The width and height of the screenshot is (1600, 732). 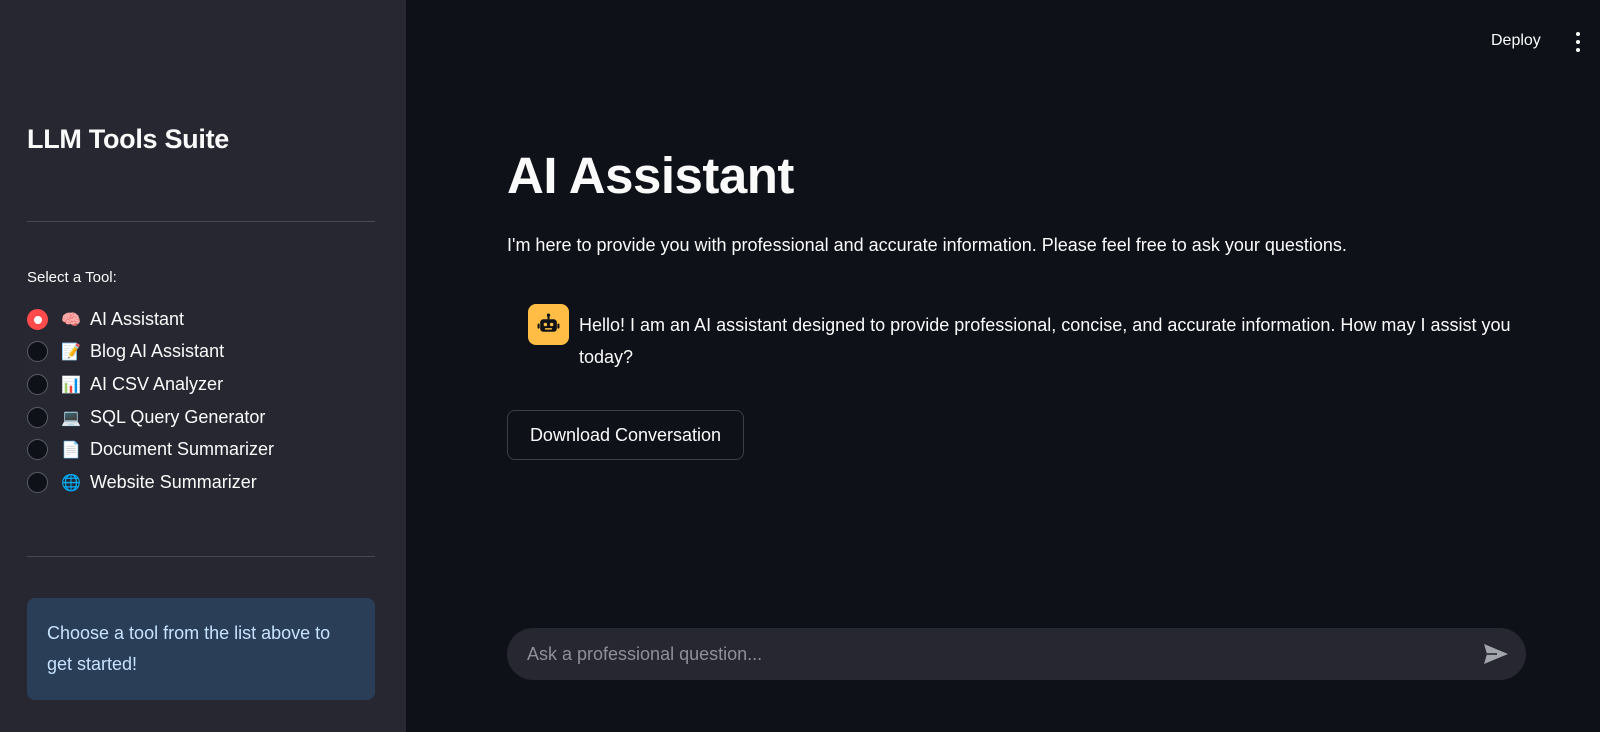 What do you see at coordinates (182, 449) in the screenshot?
I see `radio-option-label: Document Summarizer` at bounding box center [182, 449].